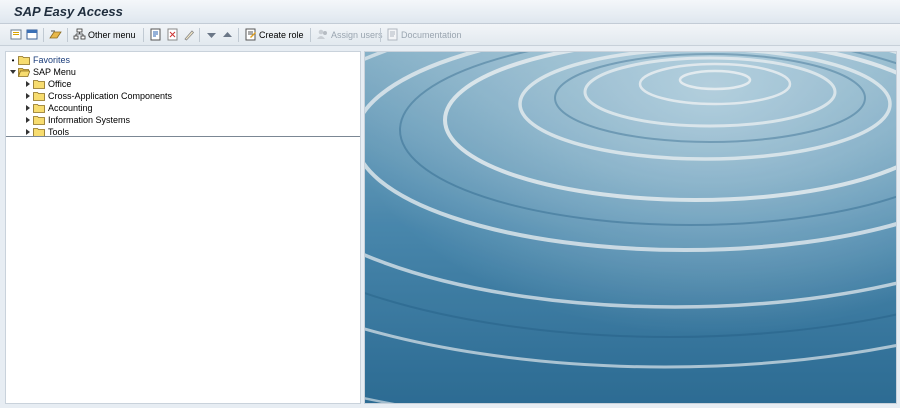 This screenshot has height=408, width=900. Describe the element at coordinates (183, 136) in the screenshot. I see `tree-divider` at that location.